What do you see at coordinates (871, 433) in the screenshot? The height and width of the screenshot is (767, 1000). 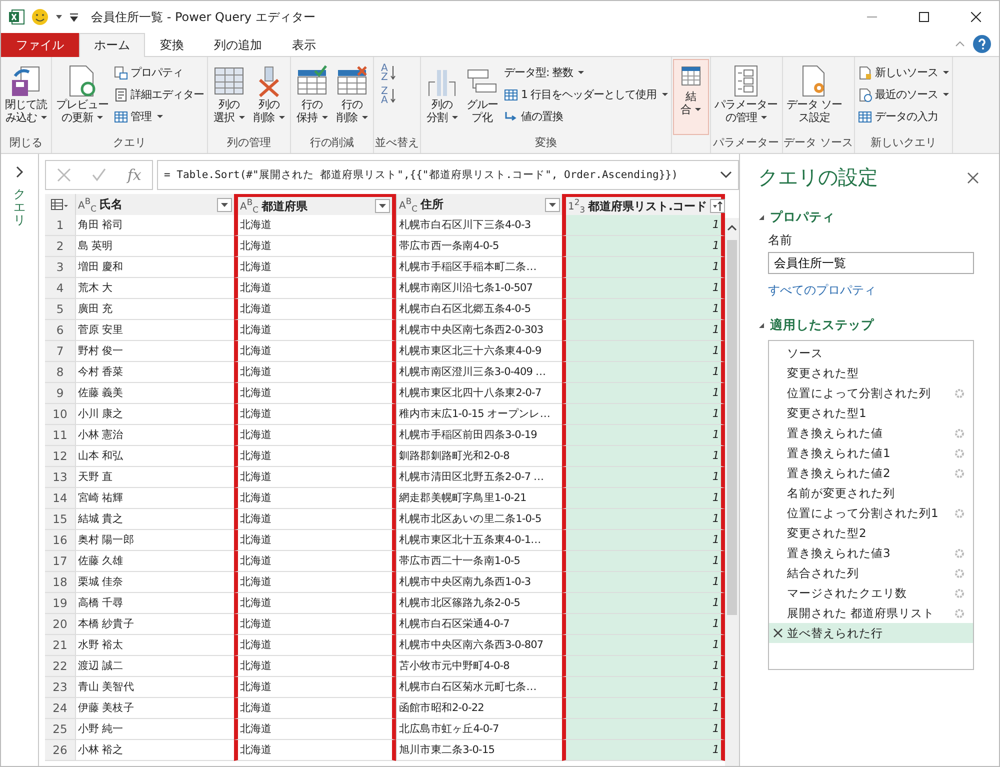 I see `step-item: 置き換えられた値` at bounding box center [871, 433].